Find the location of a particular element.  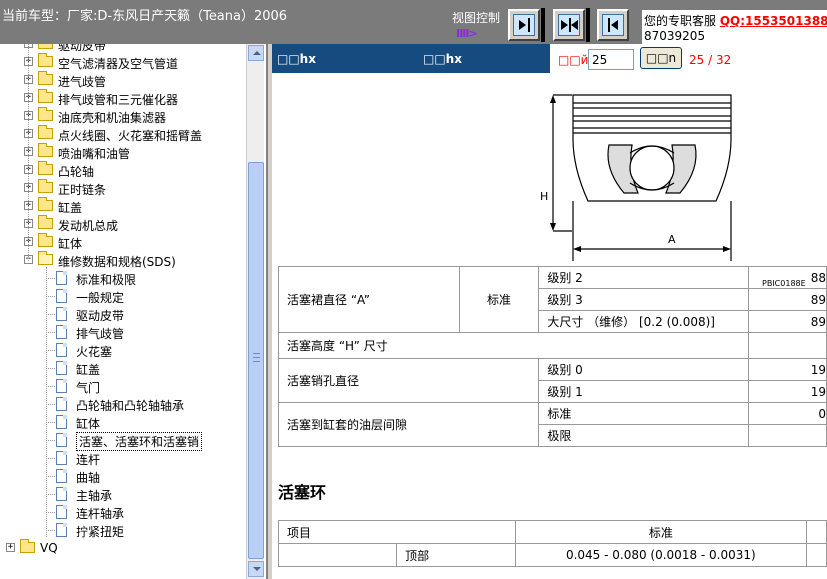

table-row: 顶部 0.045 - 0.080 (0.0018 - 0.0031) is located at coordinates (552, 555).